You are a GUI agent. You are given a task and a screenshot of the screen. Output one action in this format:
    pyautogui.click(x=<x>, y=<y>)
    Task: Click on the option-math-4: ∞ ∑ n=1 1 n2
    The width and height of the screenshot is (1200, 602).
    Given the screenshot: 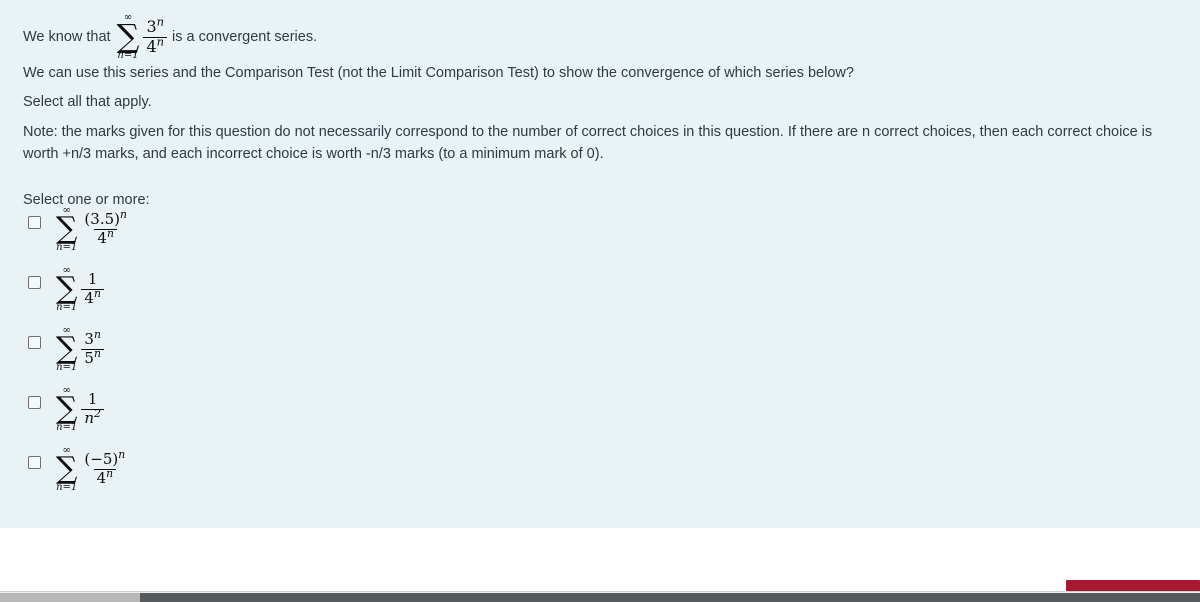 What is the action you would take?
    pyautogui.click(x=80, y=409)
    